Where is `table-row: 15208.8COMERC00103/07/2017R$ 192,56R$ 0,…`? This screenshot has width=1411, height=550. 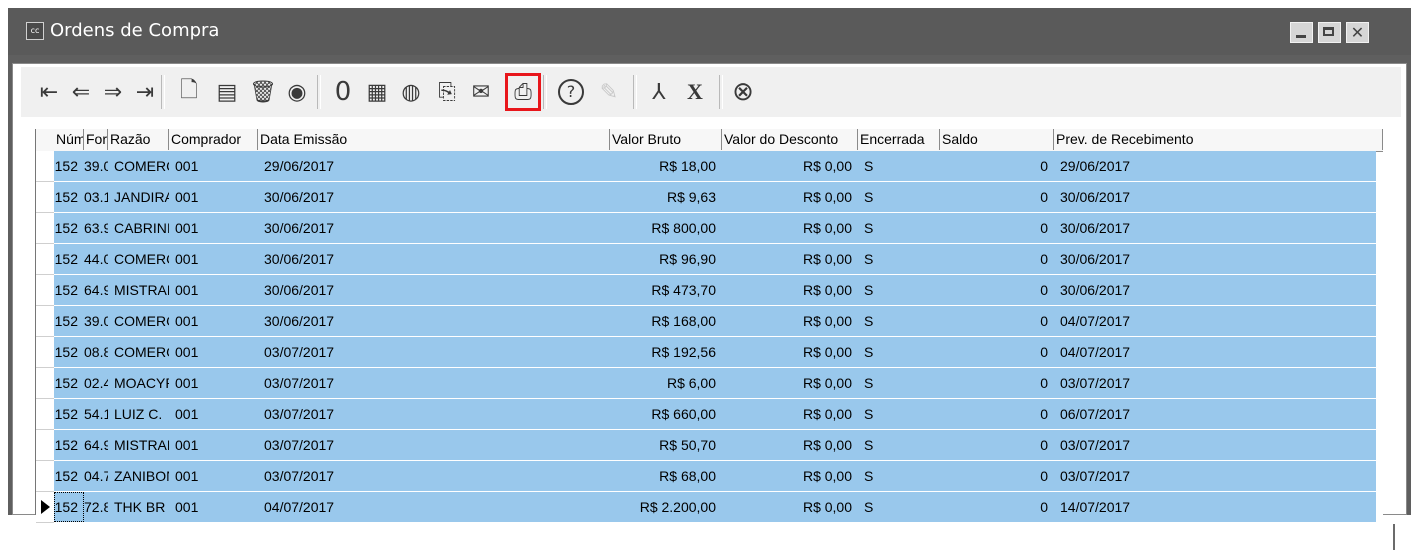 table-row: 15208.8COMERC00103/07/2017R$ 192,56R$ 0,… is located at coordinates (709, 352).